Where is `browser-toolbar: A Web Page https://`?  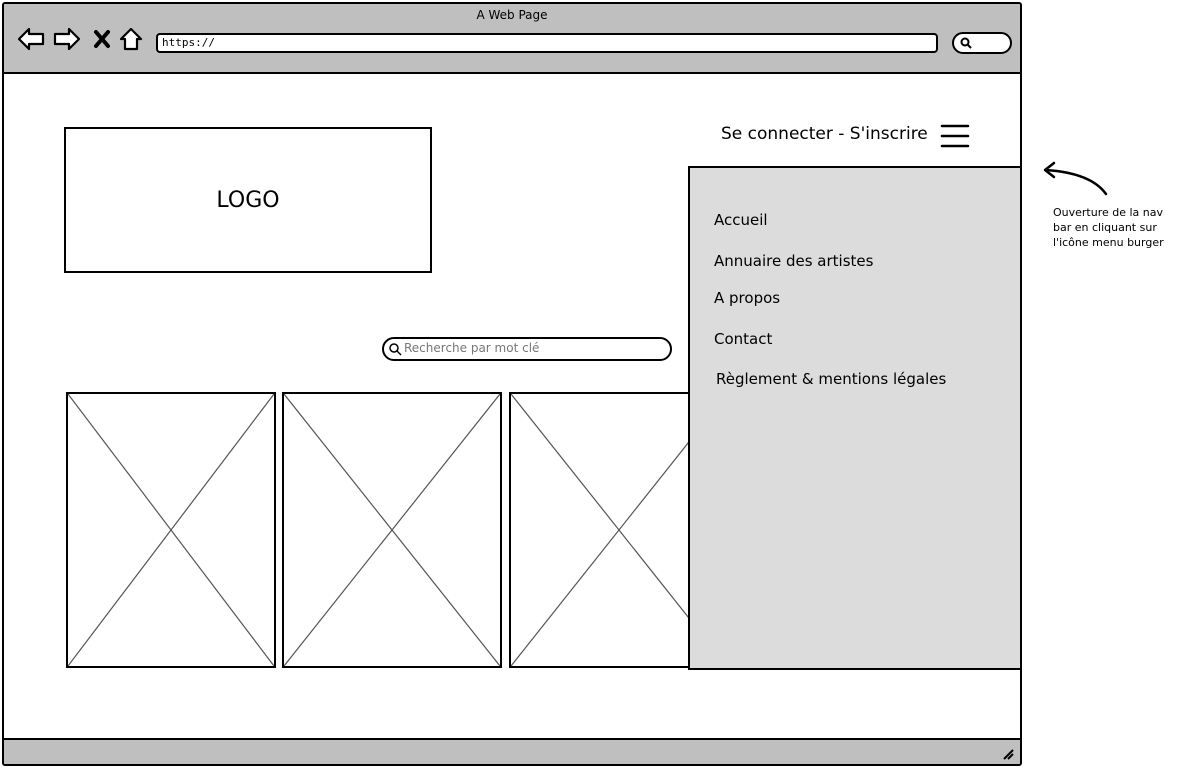
browser-toolbar: A Web Page https:// is located at coordinates (512, 39).